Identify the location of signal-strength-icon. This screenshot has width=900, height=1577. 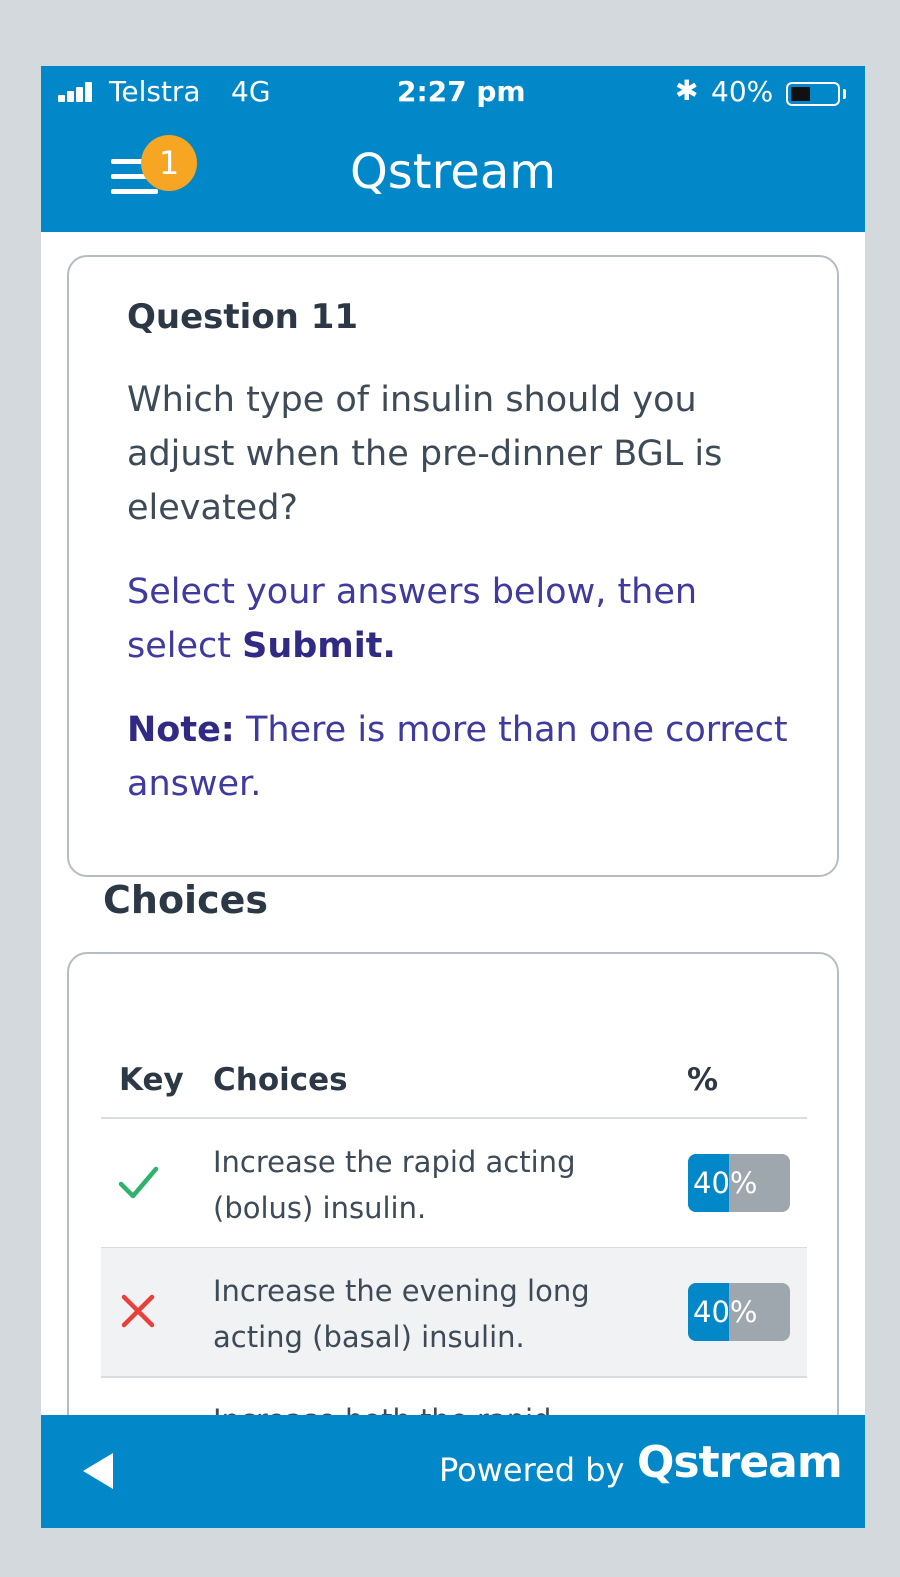
(78, 92).